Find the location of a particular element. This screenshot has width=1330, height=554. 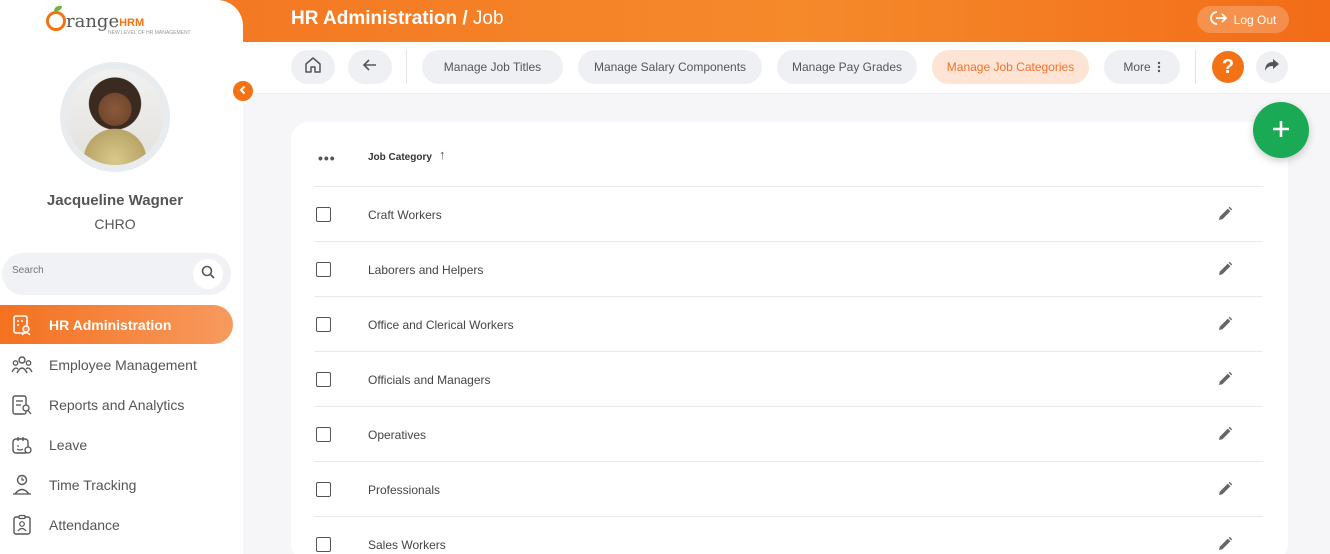

add-job-category-button is located at coordinates (1281, 130).